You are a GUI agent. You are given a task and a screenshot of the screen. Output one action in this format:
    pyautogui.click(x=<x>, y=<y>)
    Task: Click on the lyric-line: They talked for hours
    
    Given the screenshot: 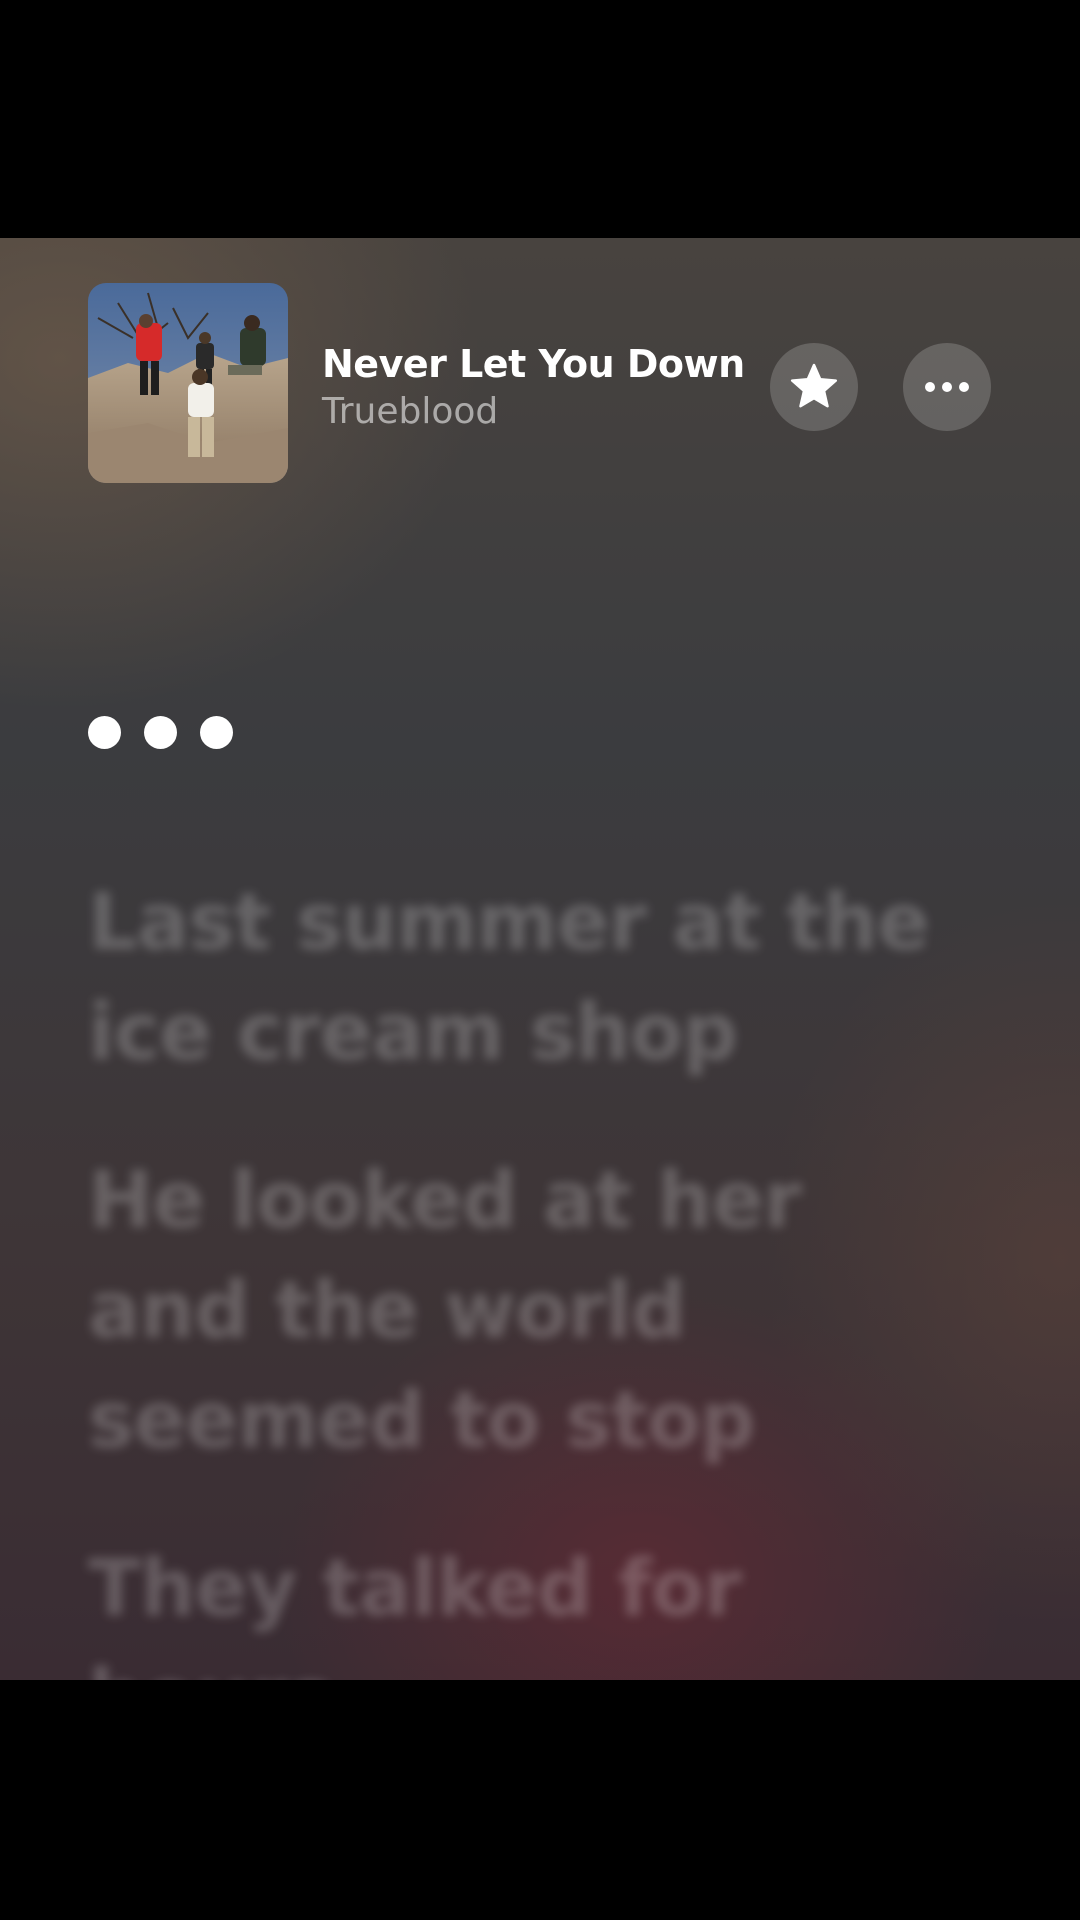 What is the action you would take?
    pyautogui.click(x=538, y=1607)
    